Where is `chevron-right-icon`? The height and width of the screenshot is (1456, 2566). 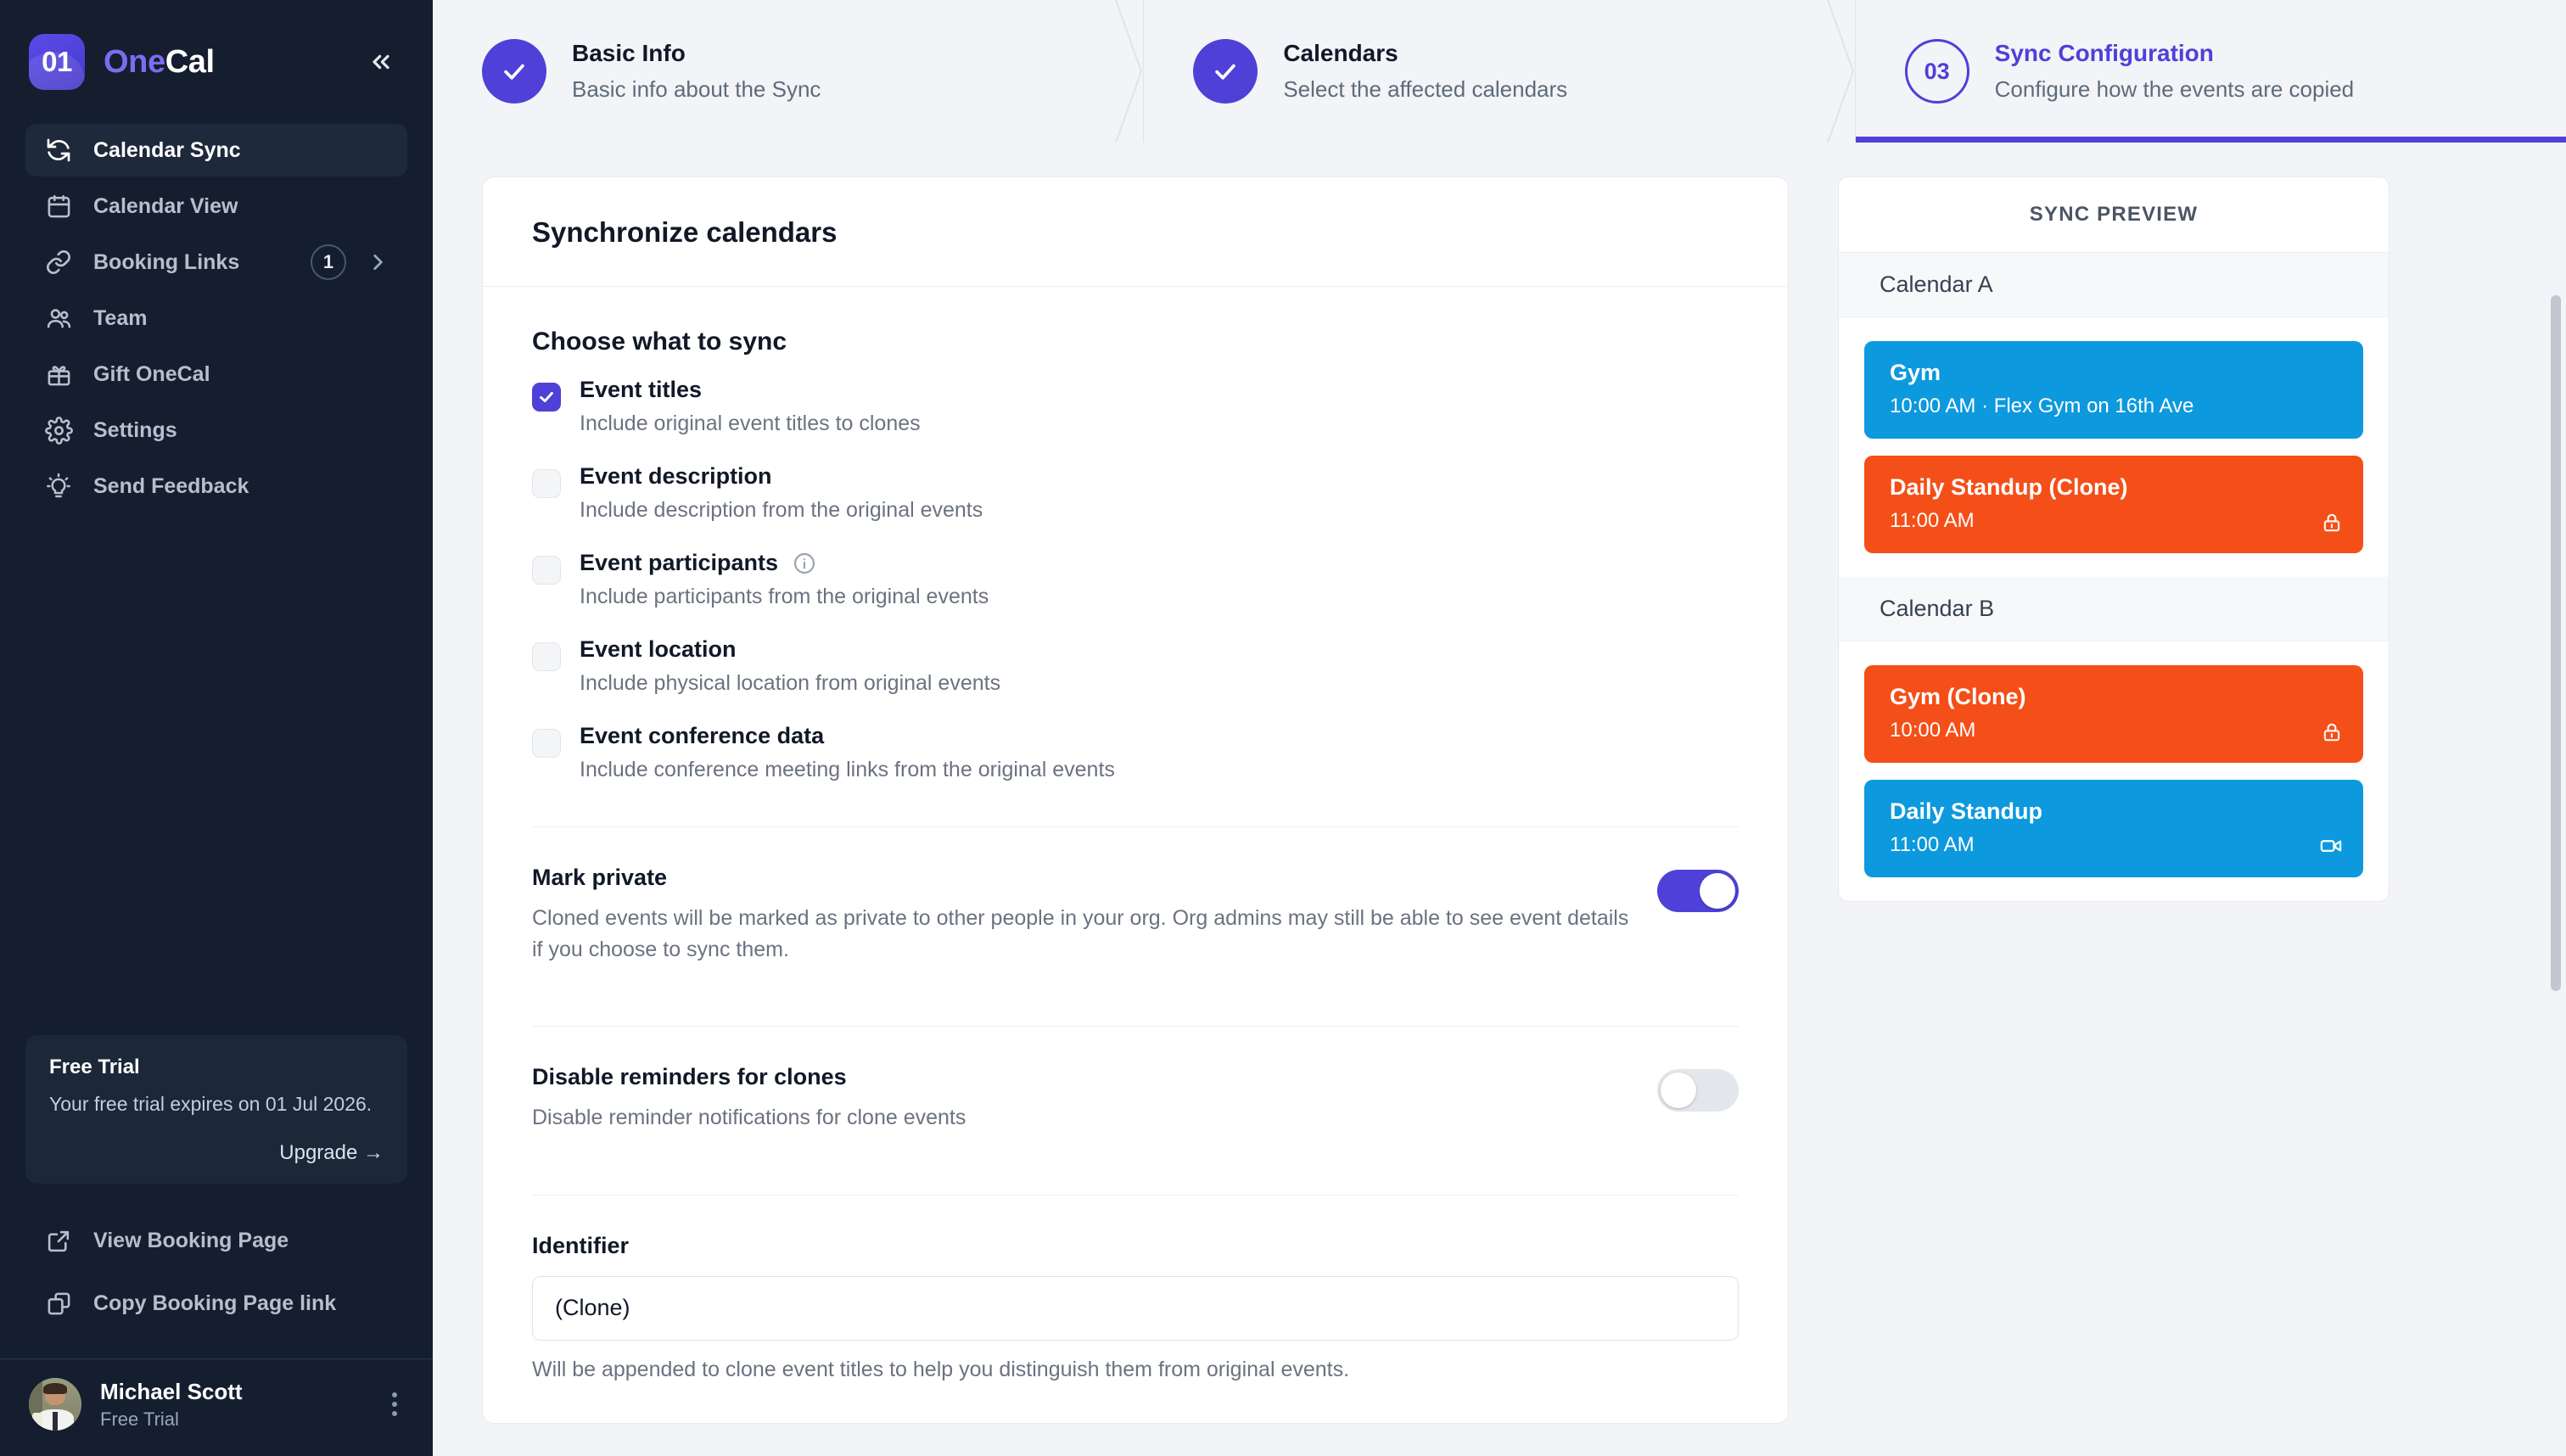 chevron-right-icon is located at coordinates (378, 262).